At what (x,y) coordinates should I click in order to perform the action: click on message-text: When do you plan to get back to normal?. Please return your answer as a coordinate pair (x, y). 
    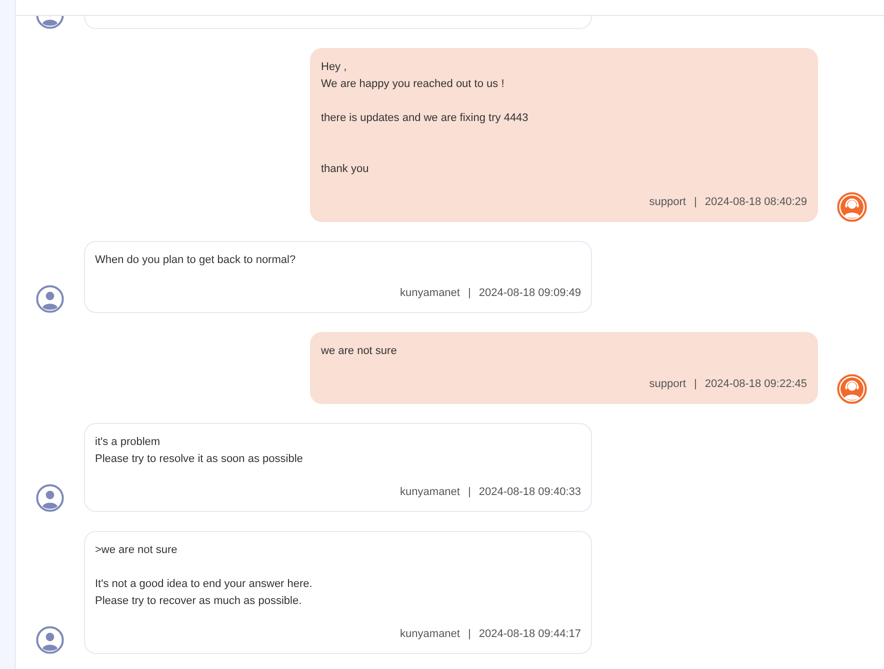
    Looking at the image, I should click on (196, 260).